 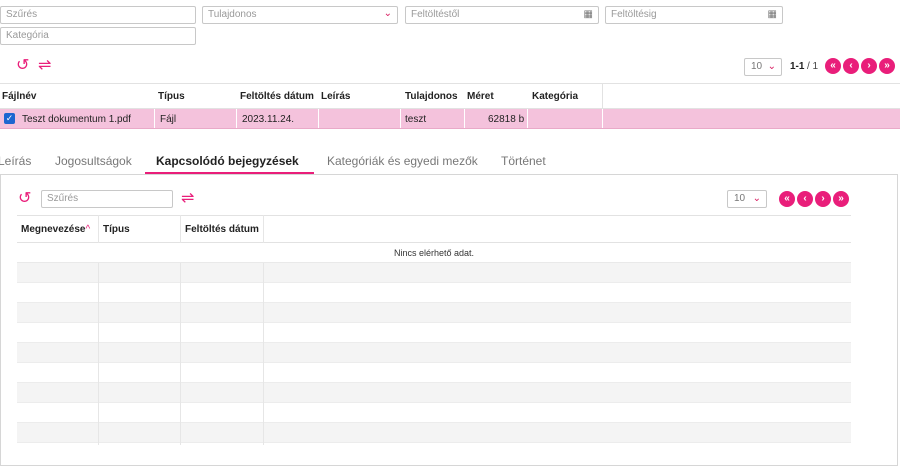 What do you see at coordinates (813, 66) in the screenshot?
I see `pager-total: / 1` at bounding box center [813, 66].